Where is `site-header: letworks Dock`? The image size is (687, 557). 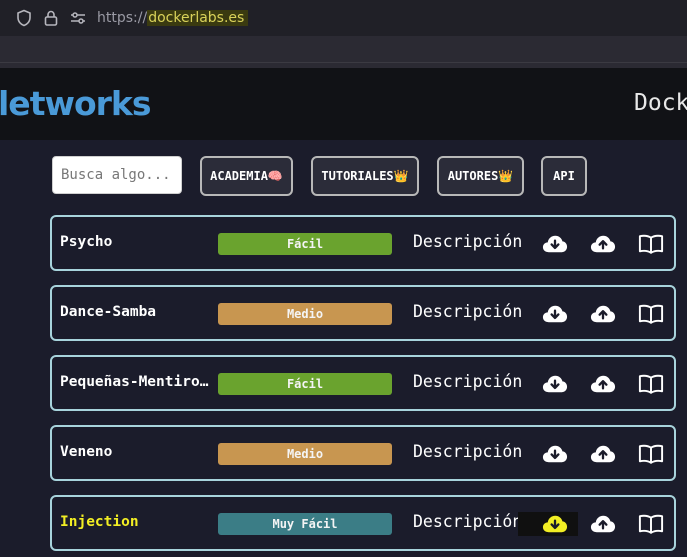
site-header: letworks Dock is located at coordinates (343, 104).